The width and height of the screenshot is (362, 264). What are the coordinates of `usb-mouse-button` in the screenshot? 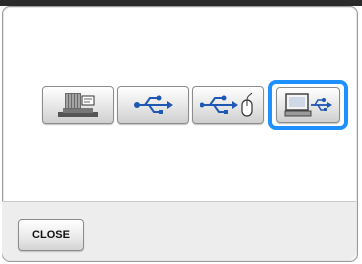 It's located at (228, 105).